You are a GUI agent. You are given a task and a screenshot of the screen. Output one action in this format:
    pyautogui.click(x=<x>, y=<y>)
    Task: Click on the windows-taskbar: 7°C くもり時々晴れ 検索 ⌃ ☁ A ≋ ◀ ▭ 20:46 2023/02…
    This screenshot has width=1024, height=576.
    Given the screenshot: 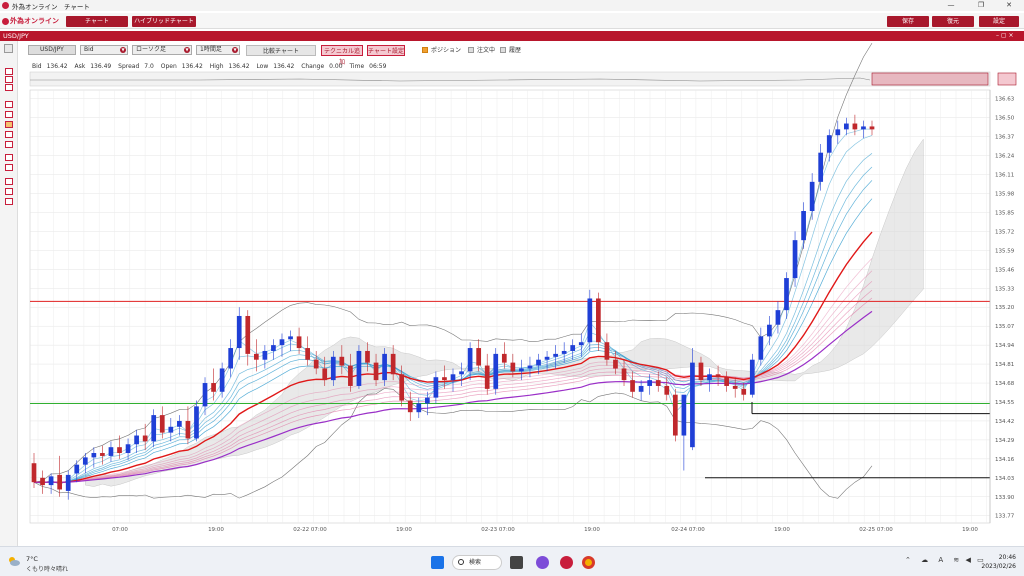 What is the action you would take?
    pyautogui.click(x=512, y=561)
    